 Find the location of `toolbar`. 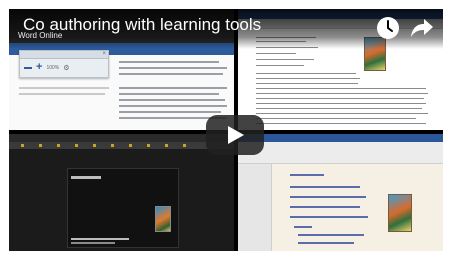

toolbar is located at coordinates (121, 145).